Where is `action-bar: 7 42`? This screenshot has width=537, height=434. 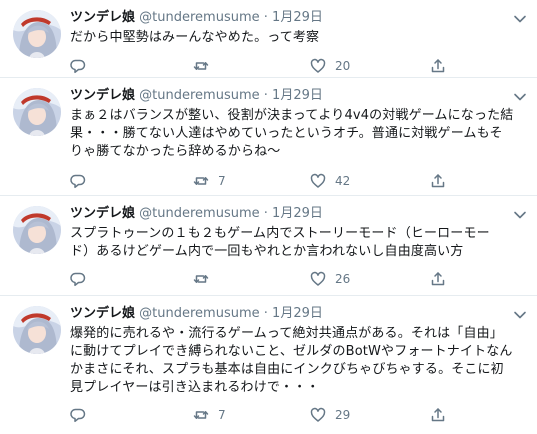
action-bar: 7 42 is located at coordinates (270, 181).